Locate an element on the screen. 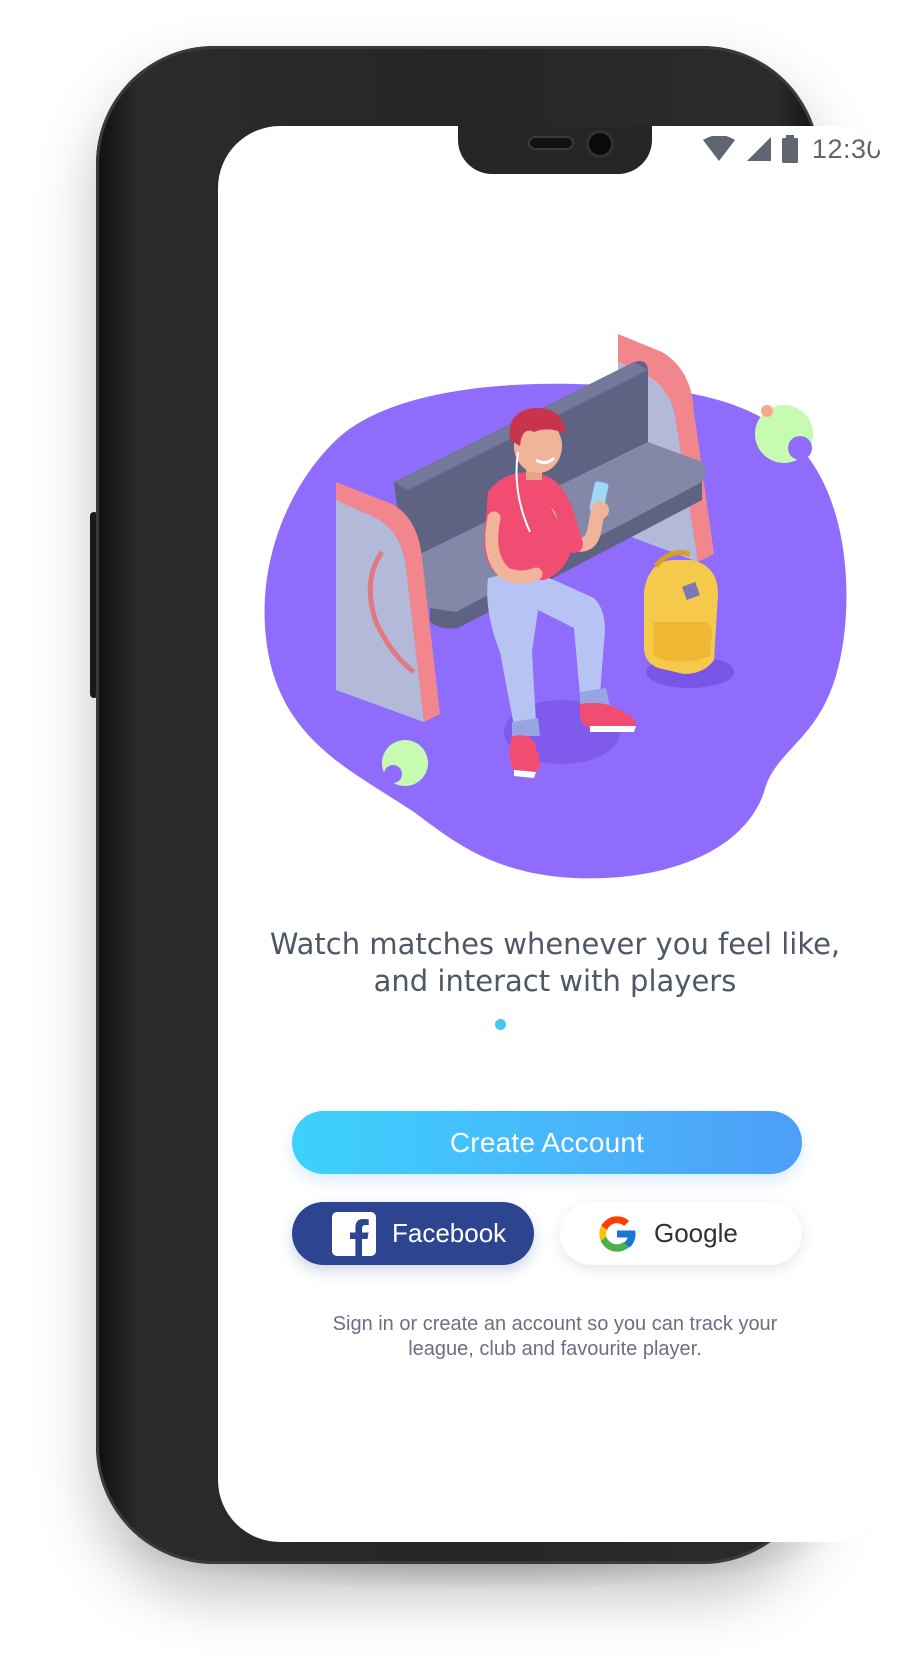  facebook-login-button: Facebook is located at coordinates (413, 1233).